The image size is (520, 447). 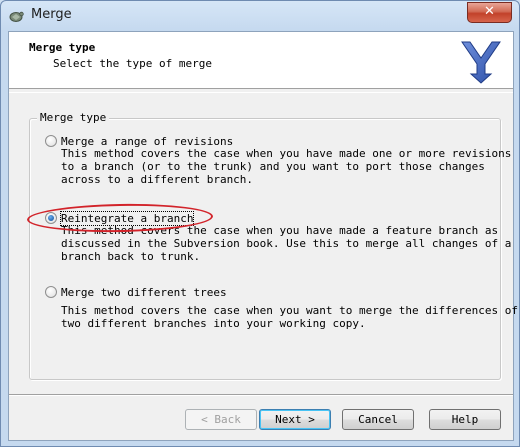 I want to click on merge-arrows-icon, so click(x=481, y=62).